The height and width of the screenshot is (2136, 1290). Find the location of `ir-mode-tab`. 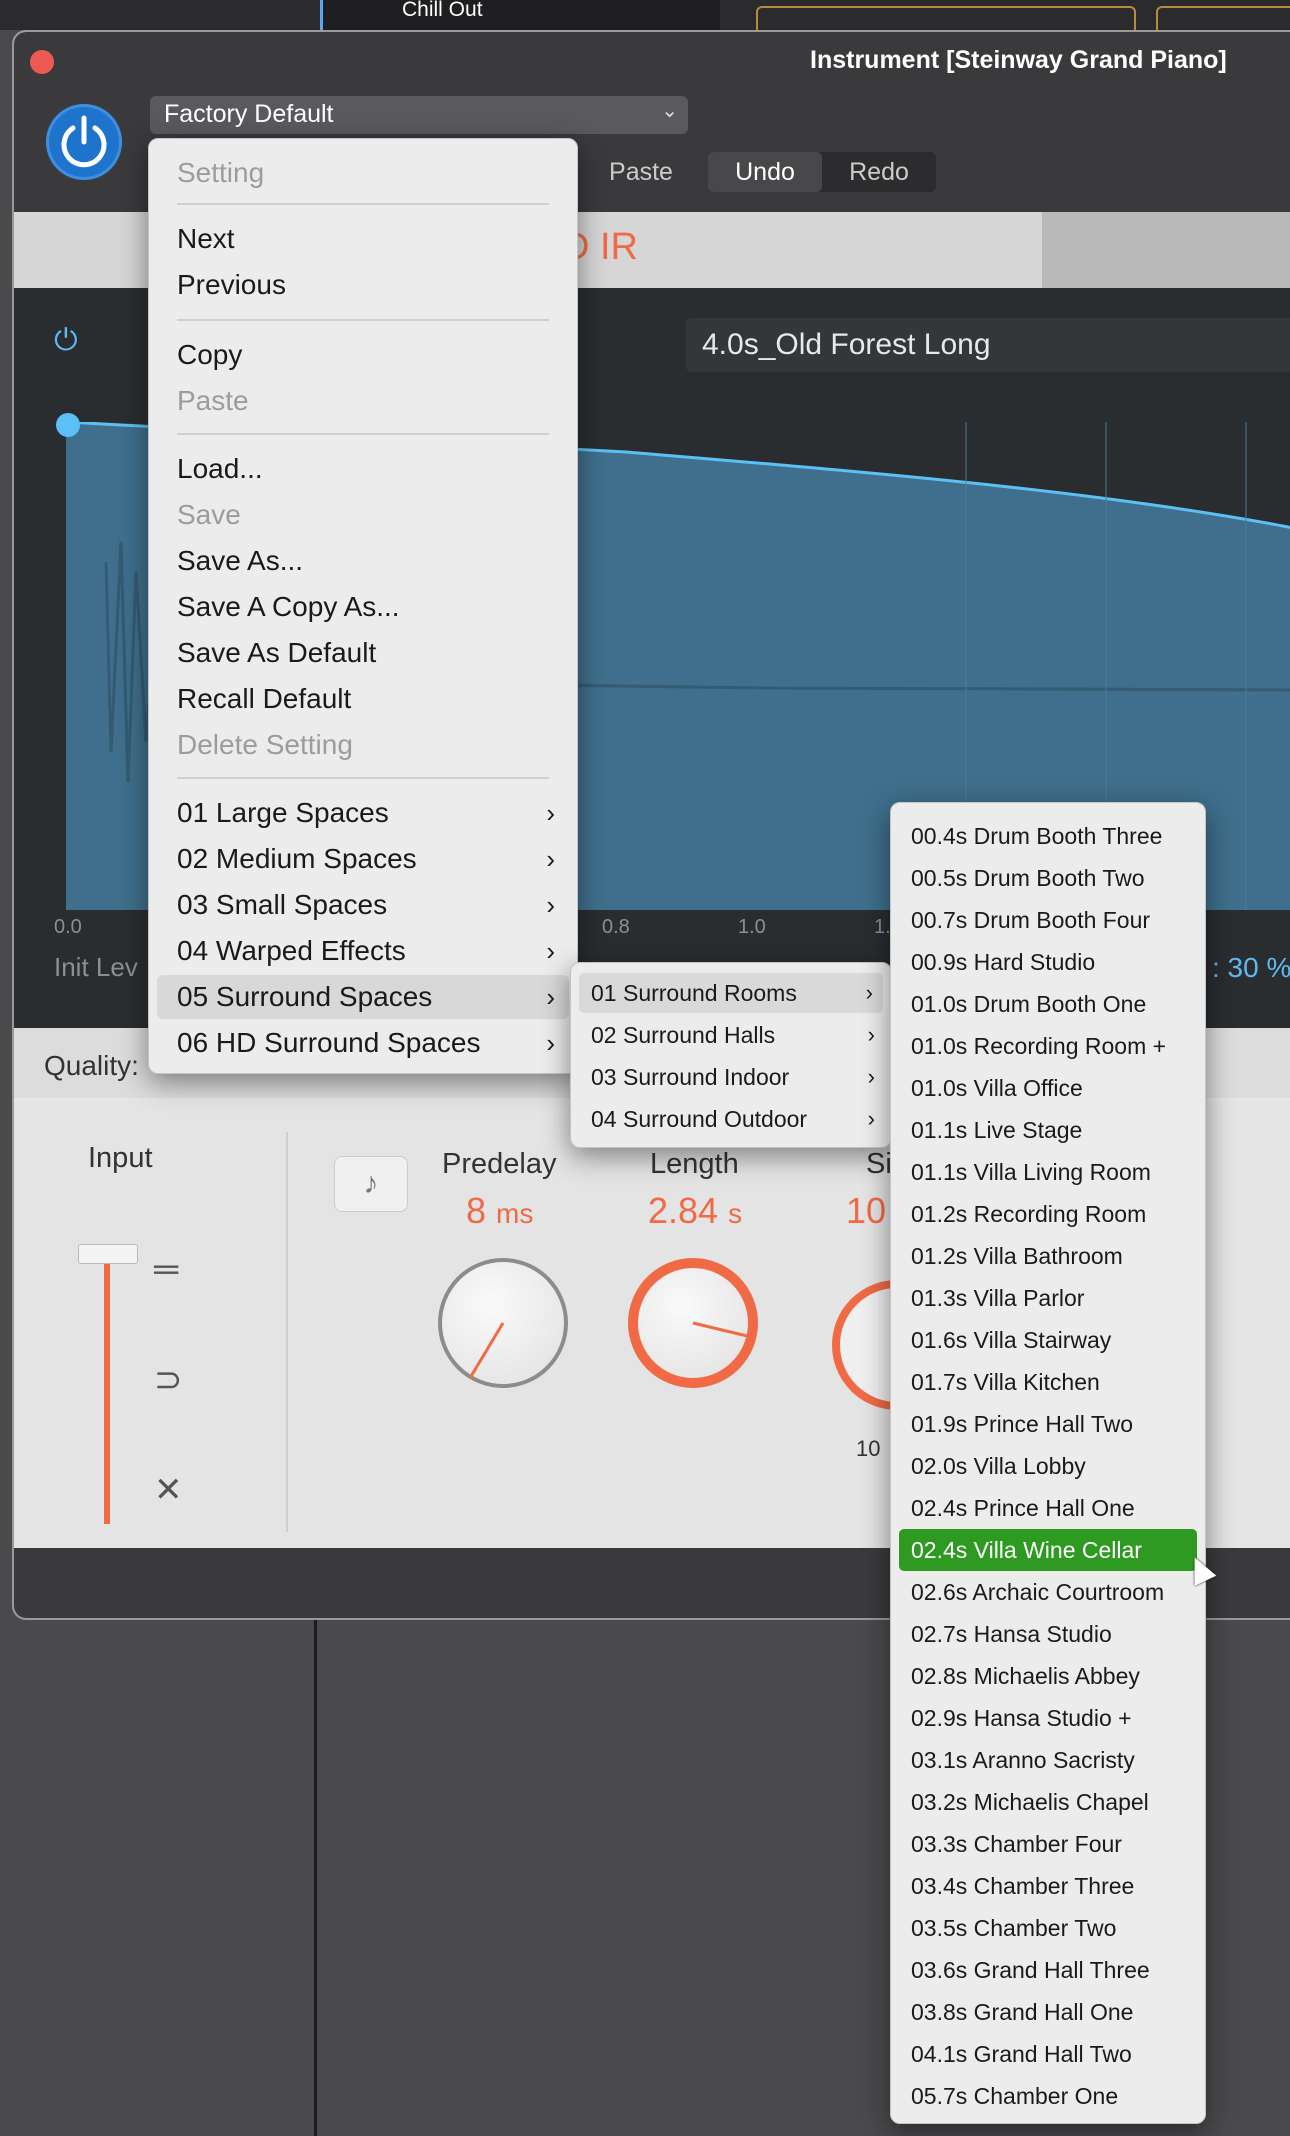

ir-mode-tab is located at coordinates (1166, 250).